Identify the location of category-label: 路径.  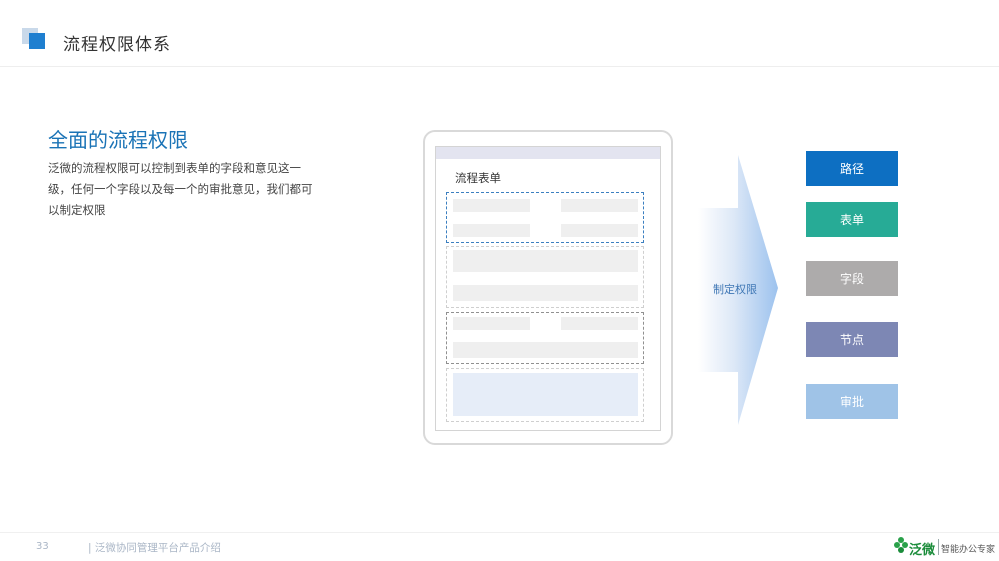
(851, 169).